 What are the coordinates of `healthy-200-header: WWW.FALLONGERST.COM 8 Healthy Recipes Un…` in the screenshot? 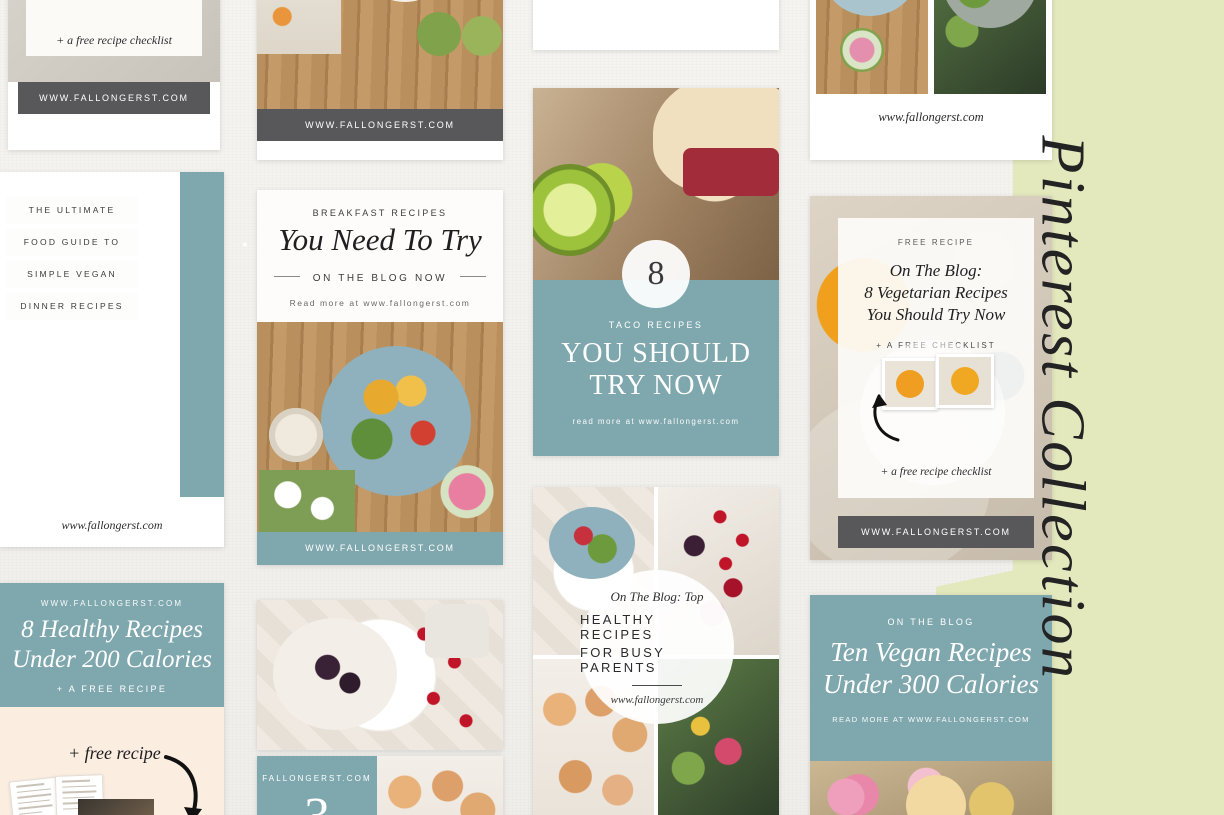 It's located at (112, 645).